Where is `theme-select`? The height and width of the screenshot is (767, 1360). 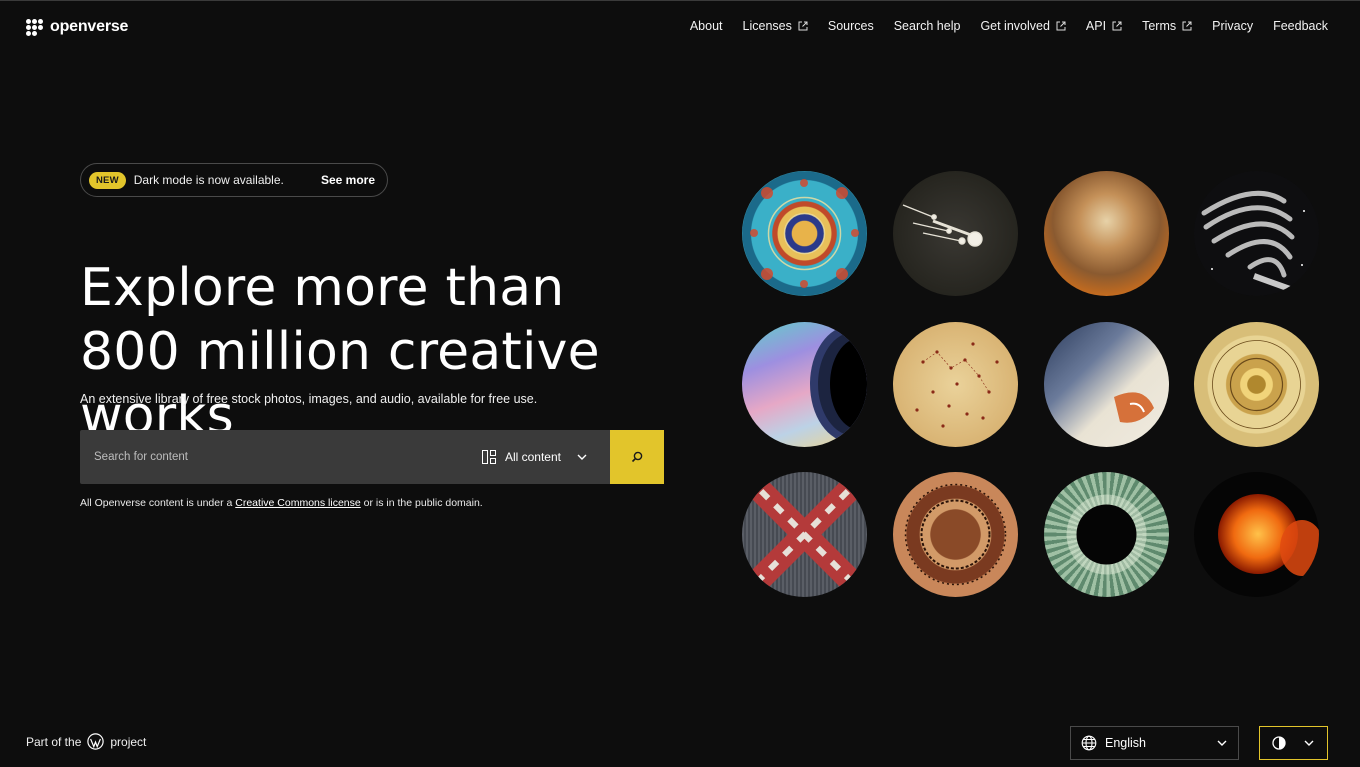
theme-select is located at coordinates (1293, 743).